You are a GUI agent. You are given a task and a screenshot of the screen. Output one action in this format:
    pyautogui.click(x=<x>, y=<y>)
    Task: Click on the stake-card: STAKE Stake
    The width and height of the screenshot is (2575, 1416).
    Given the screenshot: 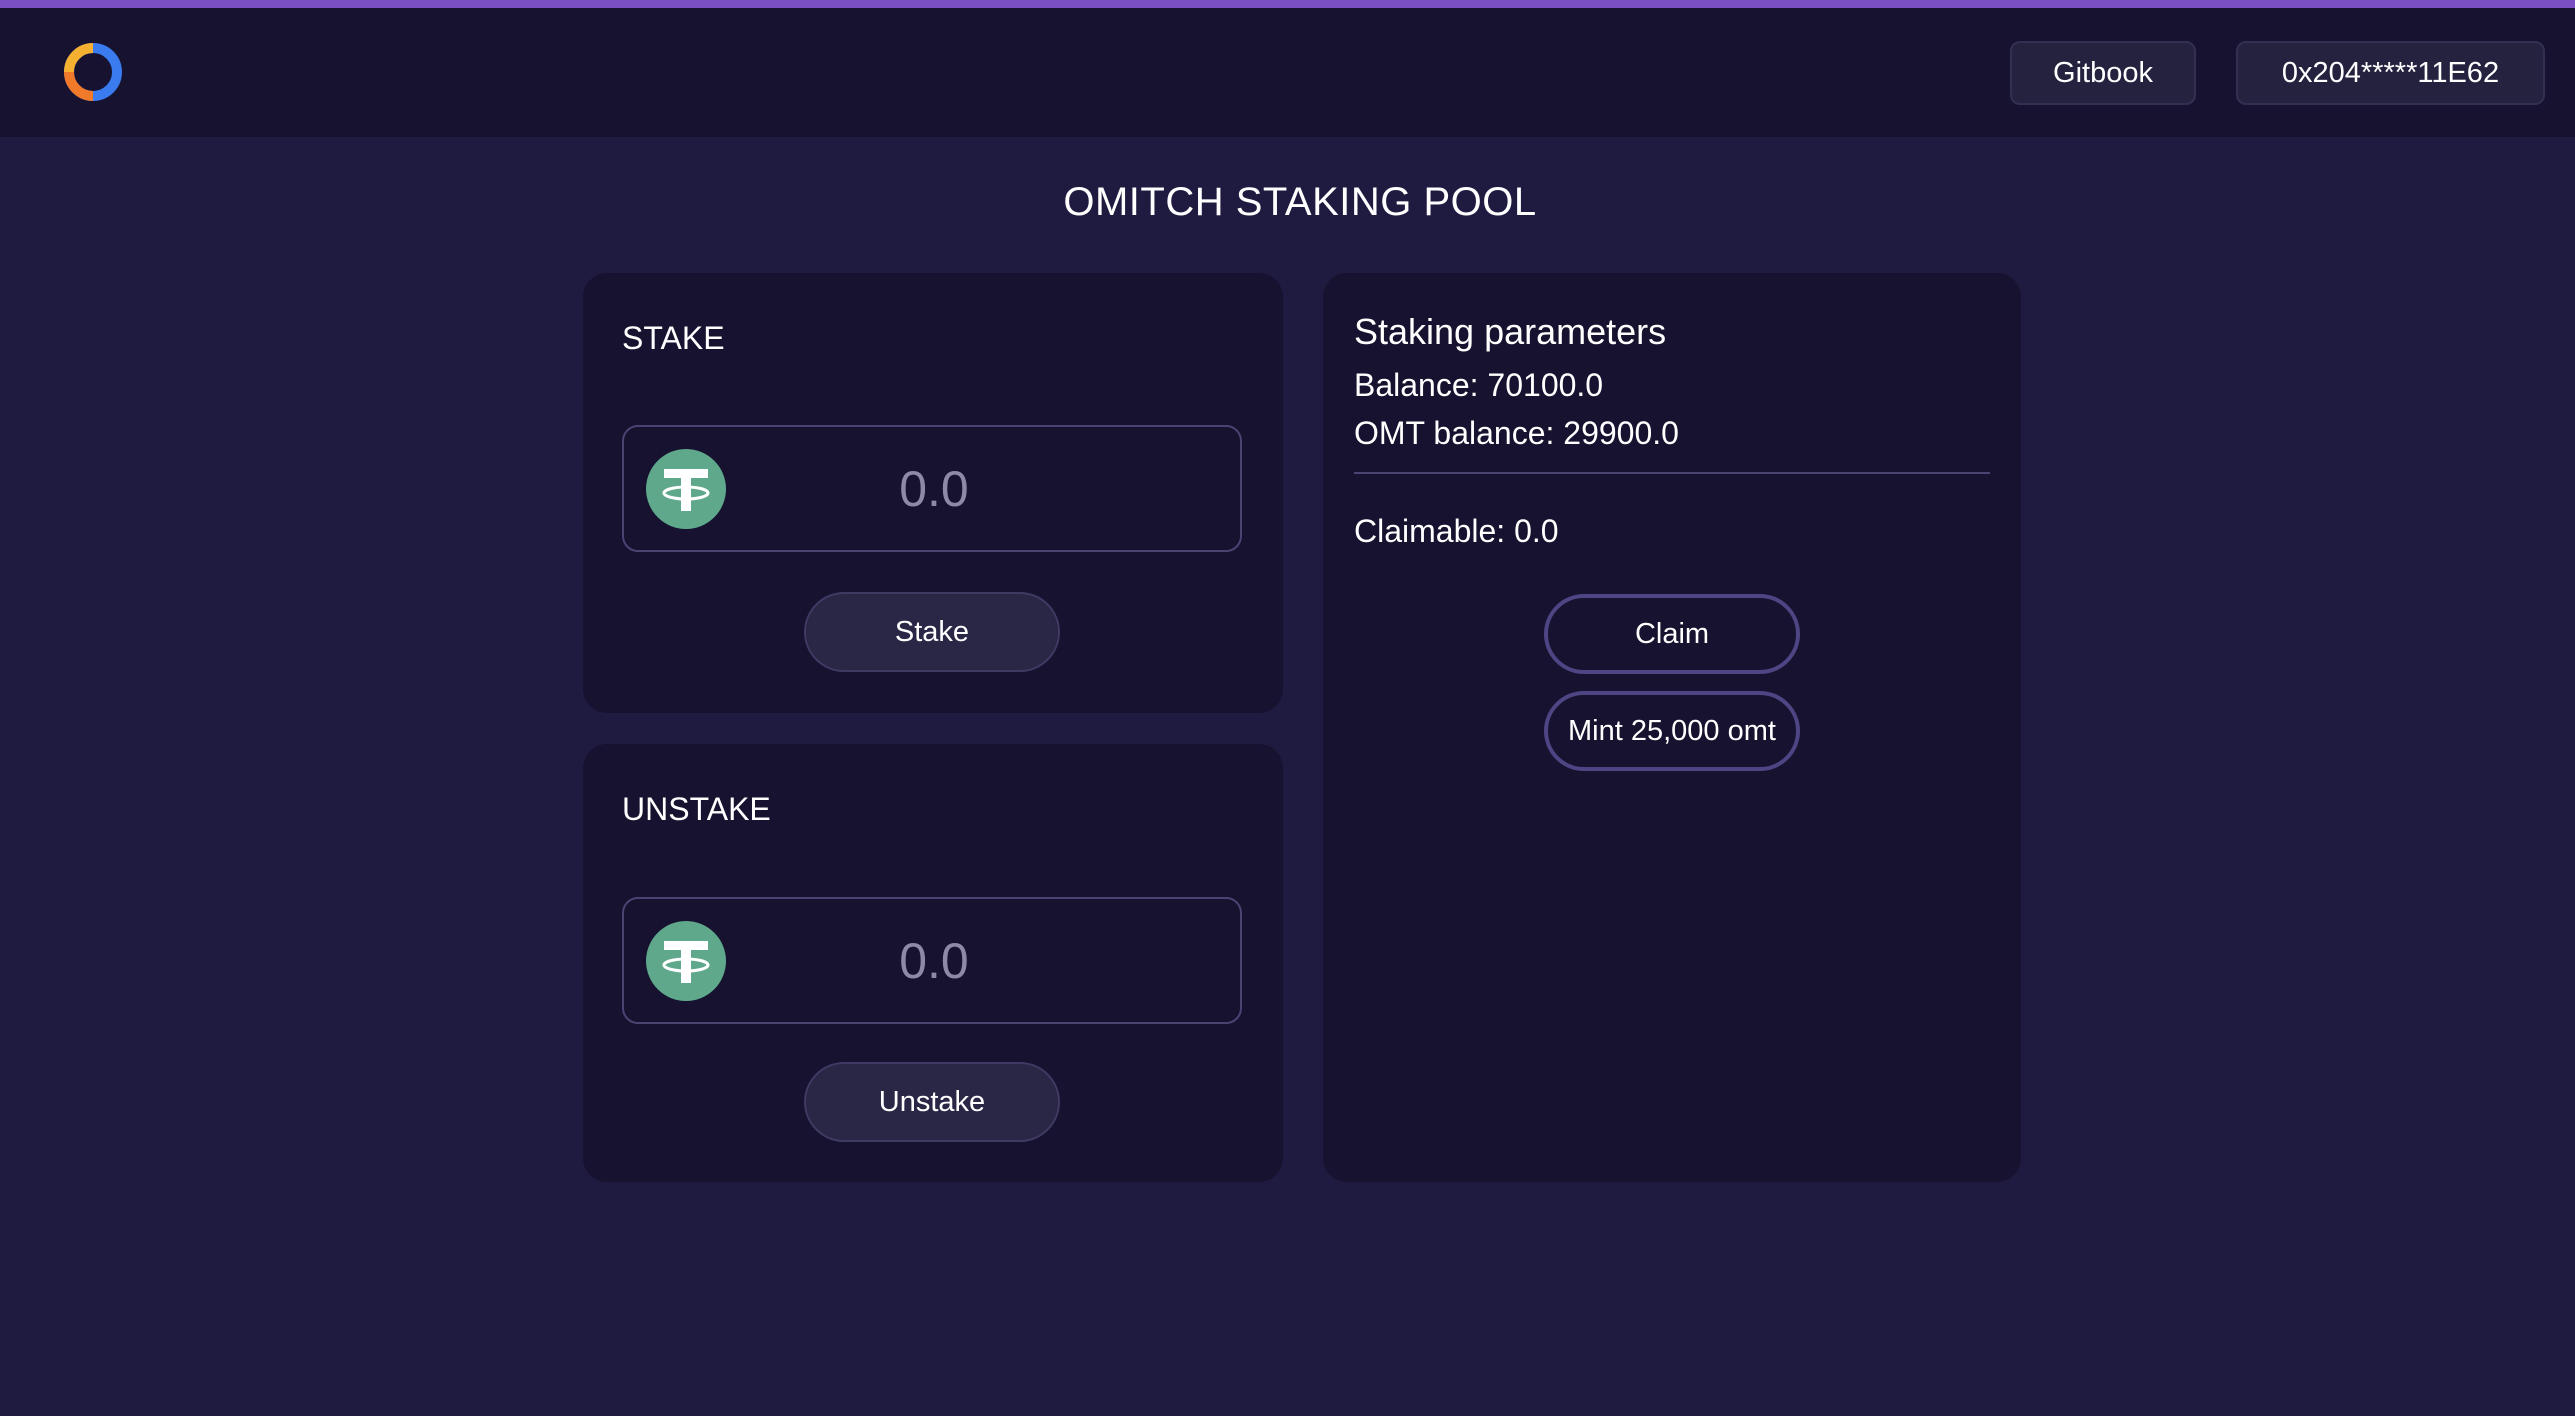 What is the action you would take?
    pyautogui.click(x=933, y=493)
    